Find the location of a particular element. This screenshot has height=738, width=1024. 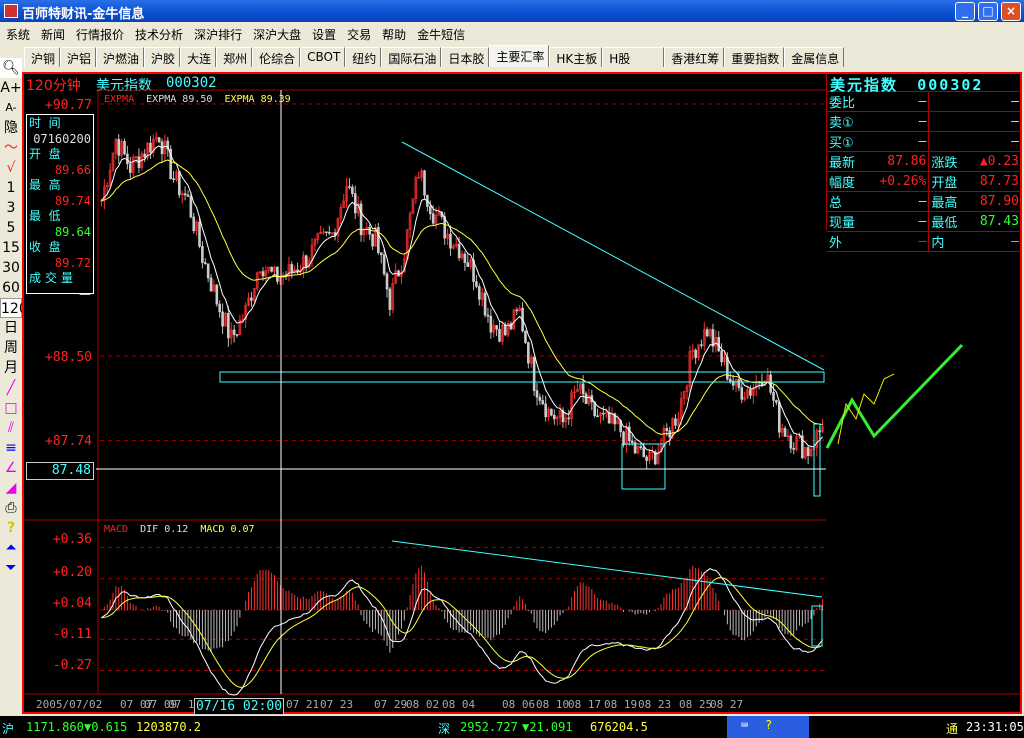

ime-help-icon: ? is located at coordinates (768, 725).